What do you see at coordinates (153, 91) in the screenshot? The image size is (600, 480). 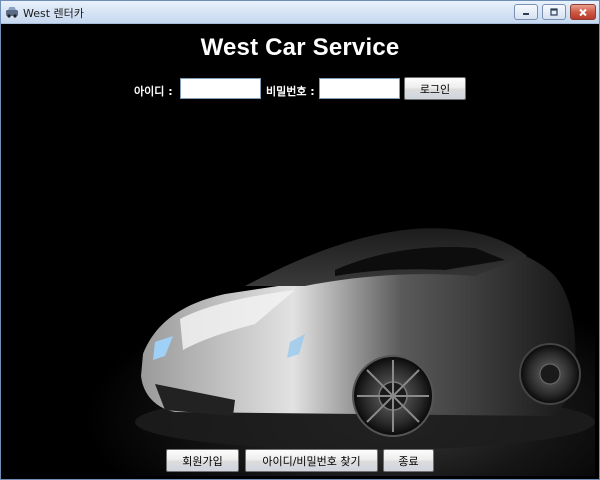 I see `id-label: 아이디 :` at bounding box center [153, 91].